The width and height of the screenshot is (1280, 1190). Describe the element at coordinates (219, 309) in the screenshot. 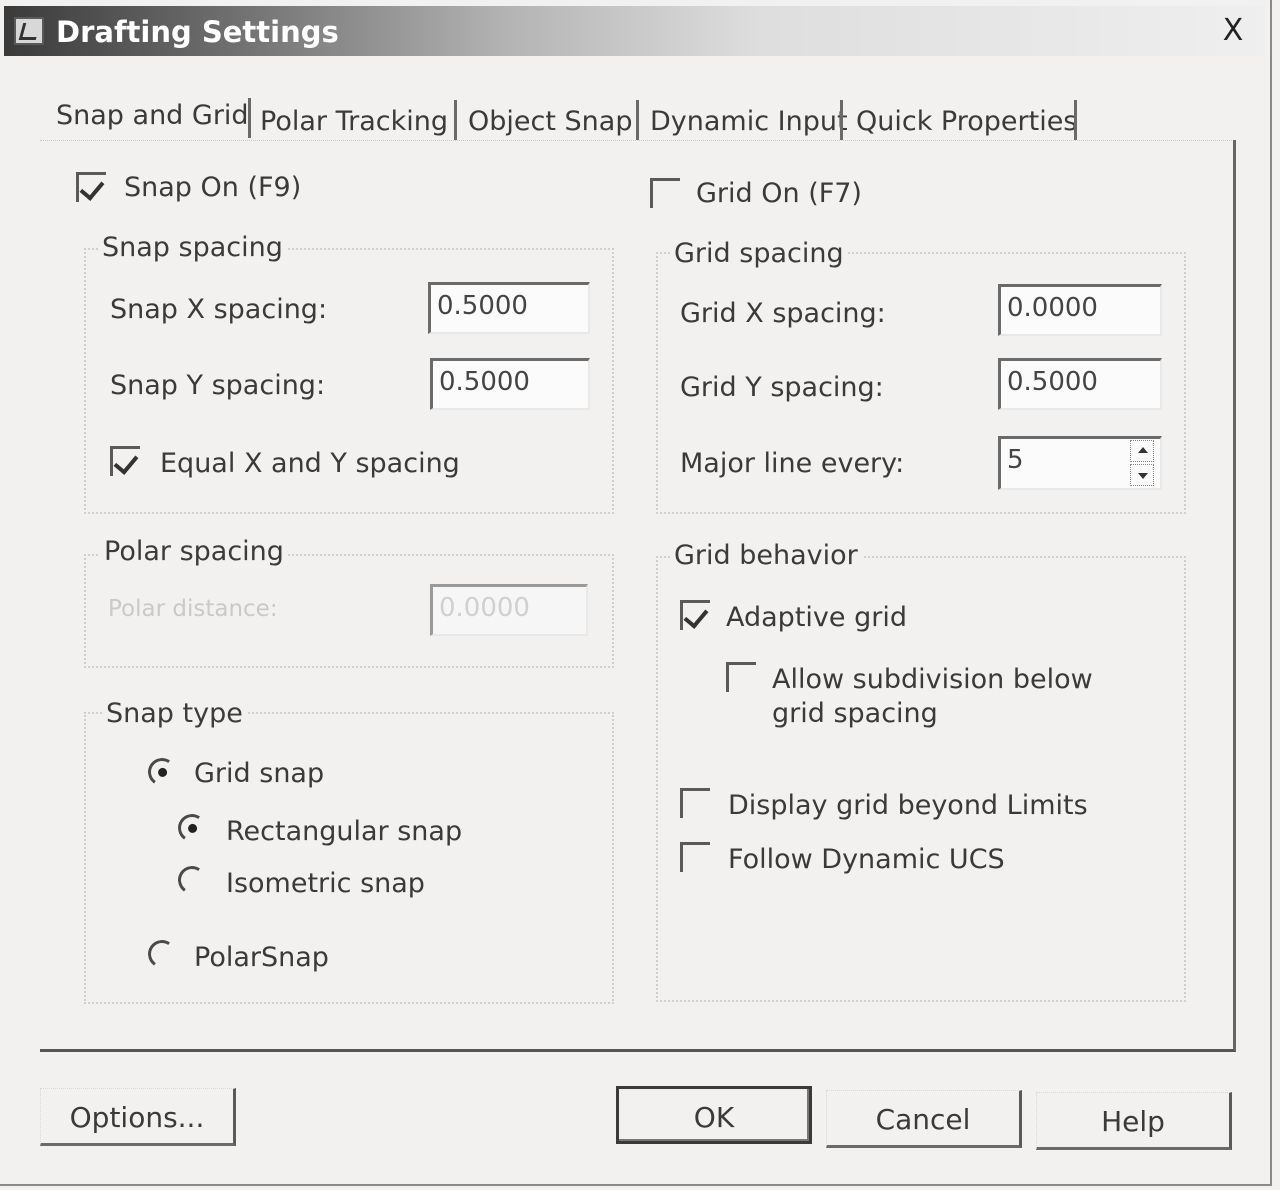

I see `snap-x-label: Snap X spacing:` at that location.